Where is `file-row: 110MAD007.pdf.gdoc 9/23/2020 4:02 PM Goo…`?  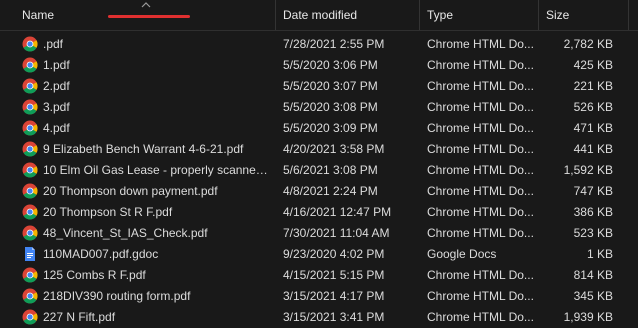 file-row: 110MAD007.pdf.gdoc 9/23/2020 4:02 PM Goo… is located at coordinates (319, 254).